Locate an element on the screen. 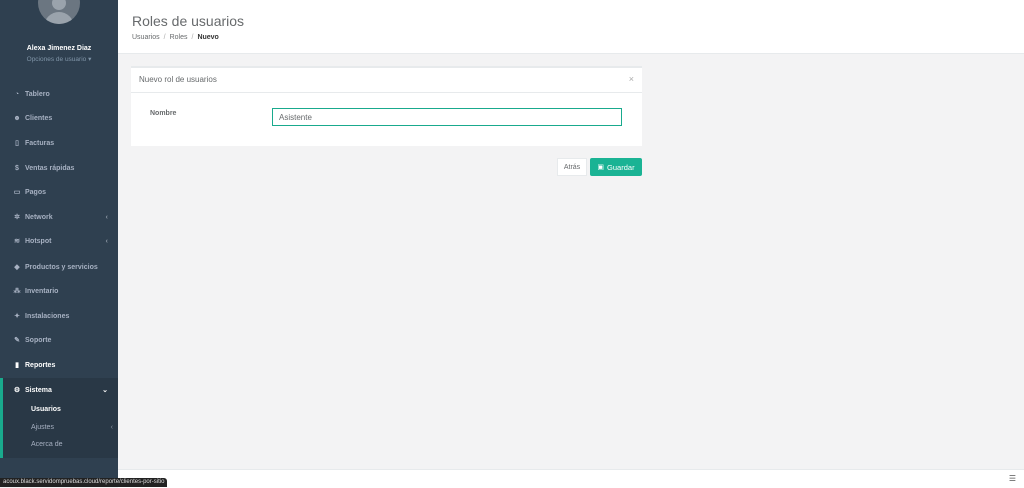 The image size is (1024, 488). tools-icon: ✦ is located at coordinates (17, 316).